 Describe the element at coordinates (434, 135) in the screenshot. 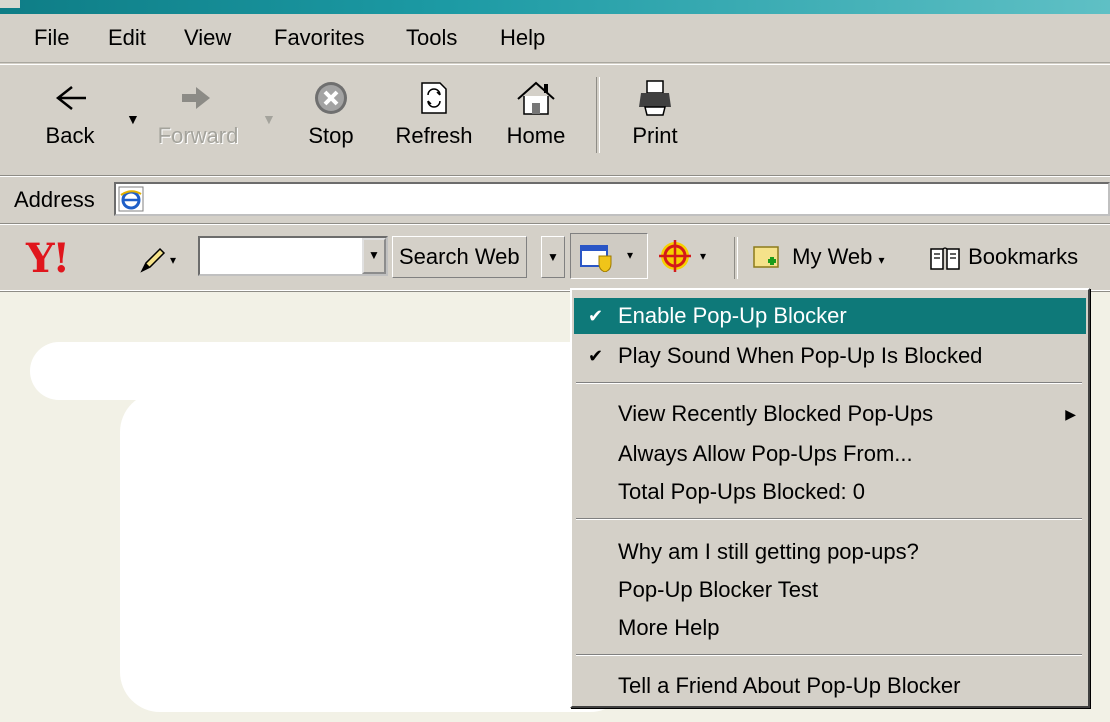

I see `refresh-label: Refresh` at that location.